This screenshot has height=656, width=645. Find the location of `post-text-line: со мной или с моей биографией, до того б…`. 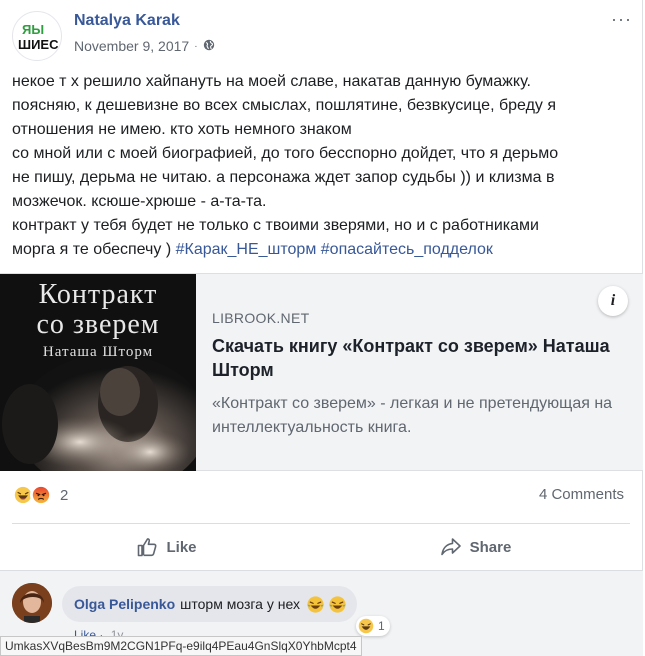

post-text-line: со мной или с моей биографией, до того б… is located at coordinates (285, 153).